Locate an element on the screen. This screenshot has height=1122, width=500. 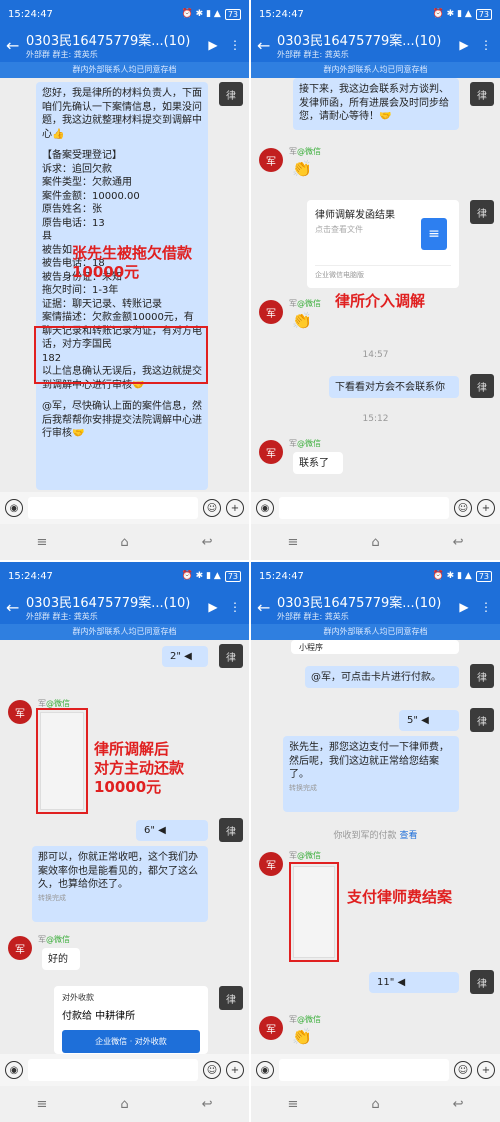
voice-message: 6" ◀ is located at coordinates (172, 830).